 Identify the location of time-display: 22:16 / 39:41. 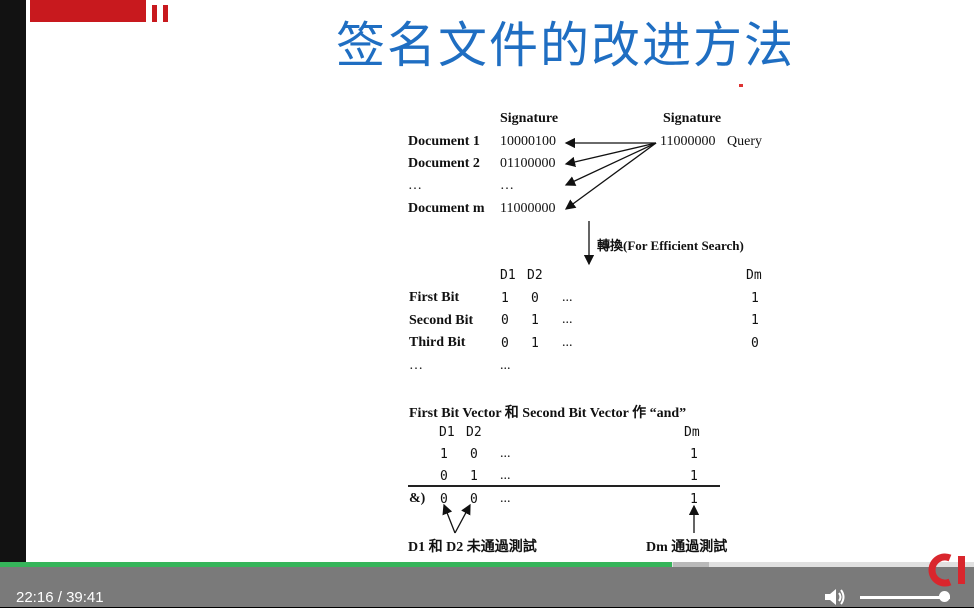
(60, 597).